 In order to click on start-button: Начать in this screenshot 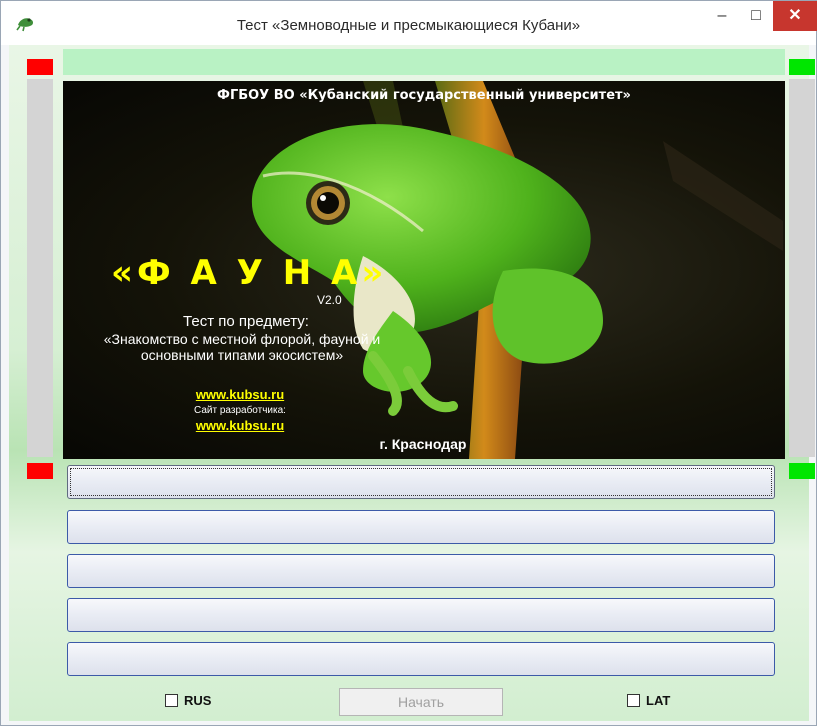, I will do `click(421, 702)`.